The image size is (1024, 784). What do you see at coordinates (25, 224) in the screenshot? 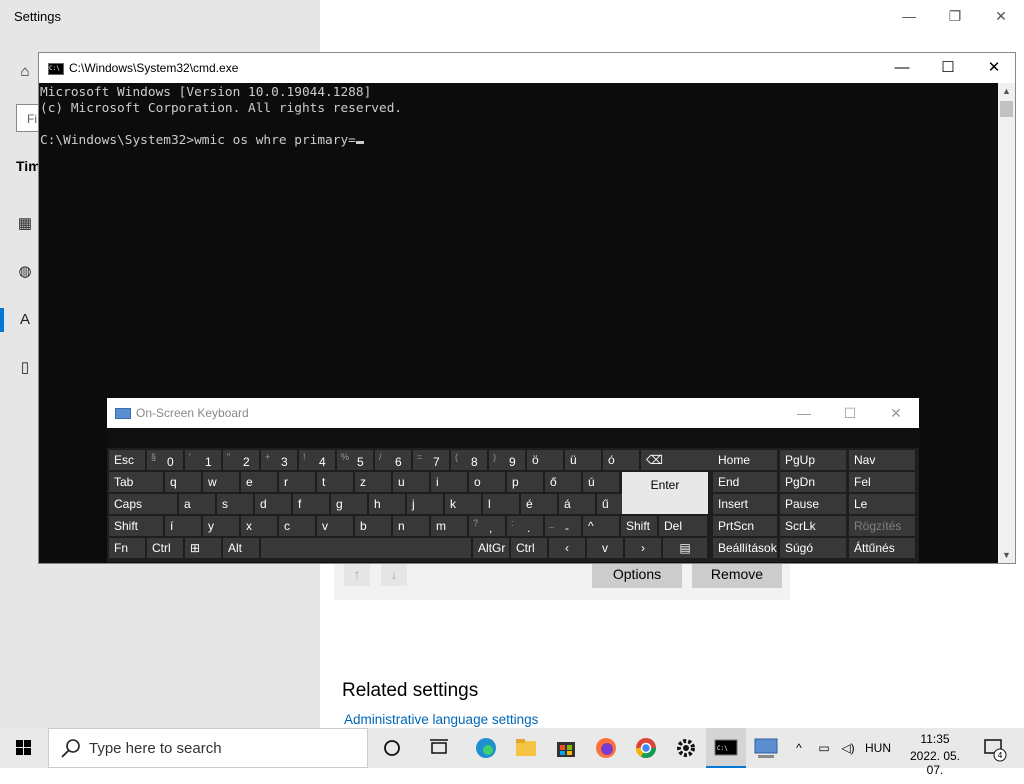
I see `date-time-icon: ▦` at bounding box center [25, 224].